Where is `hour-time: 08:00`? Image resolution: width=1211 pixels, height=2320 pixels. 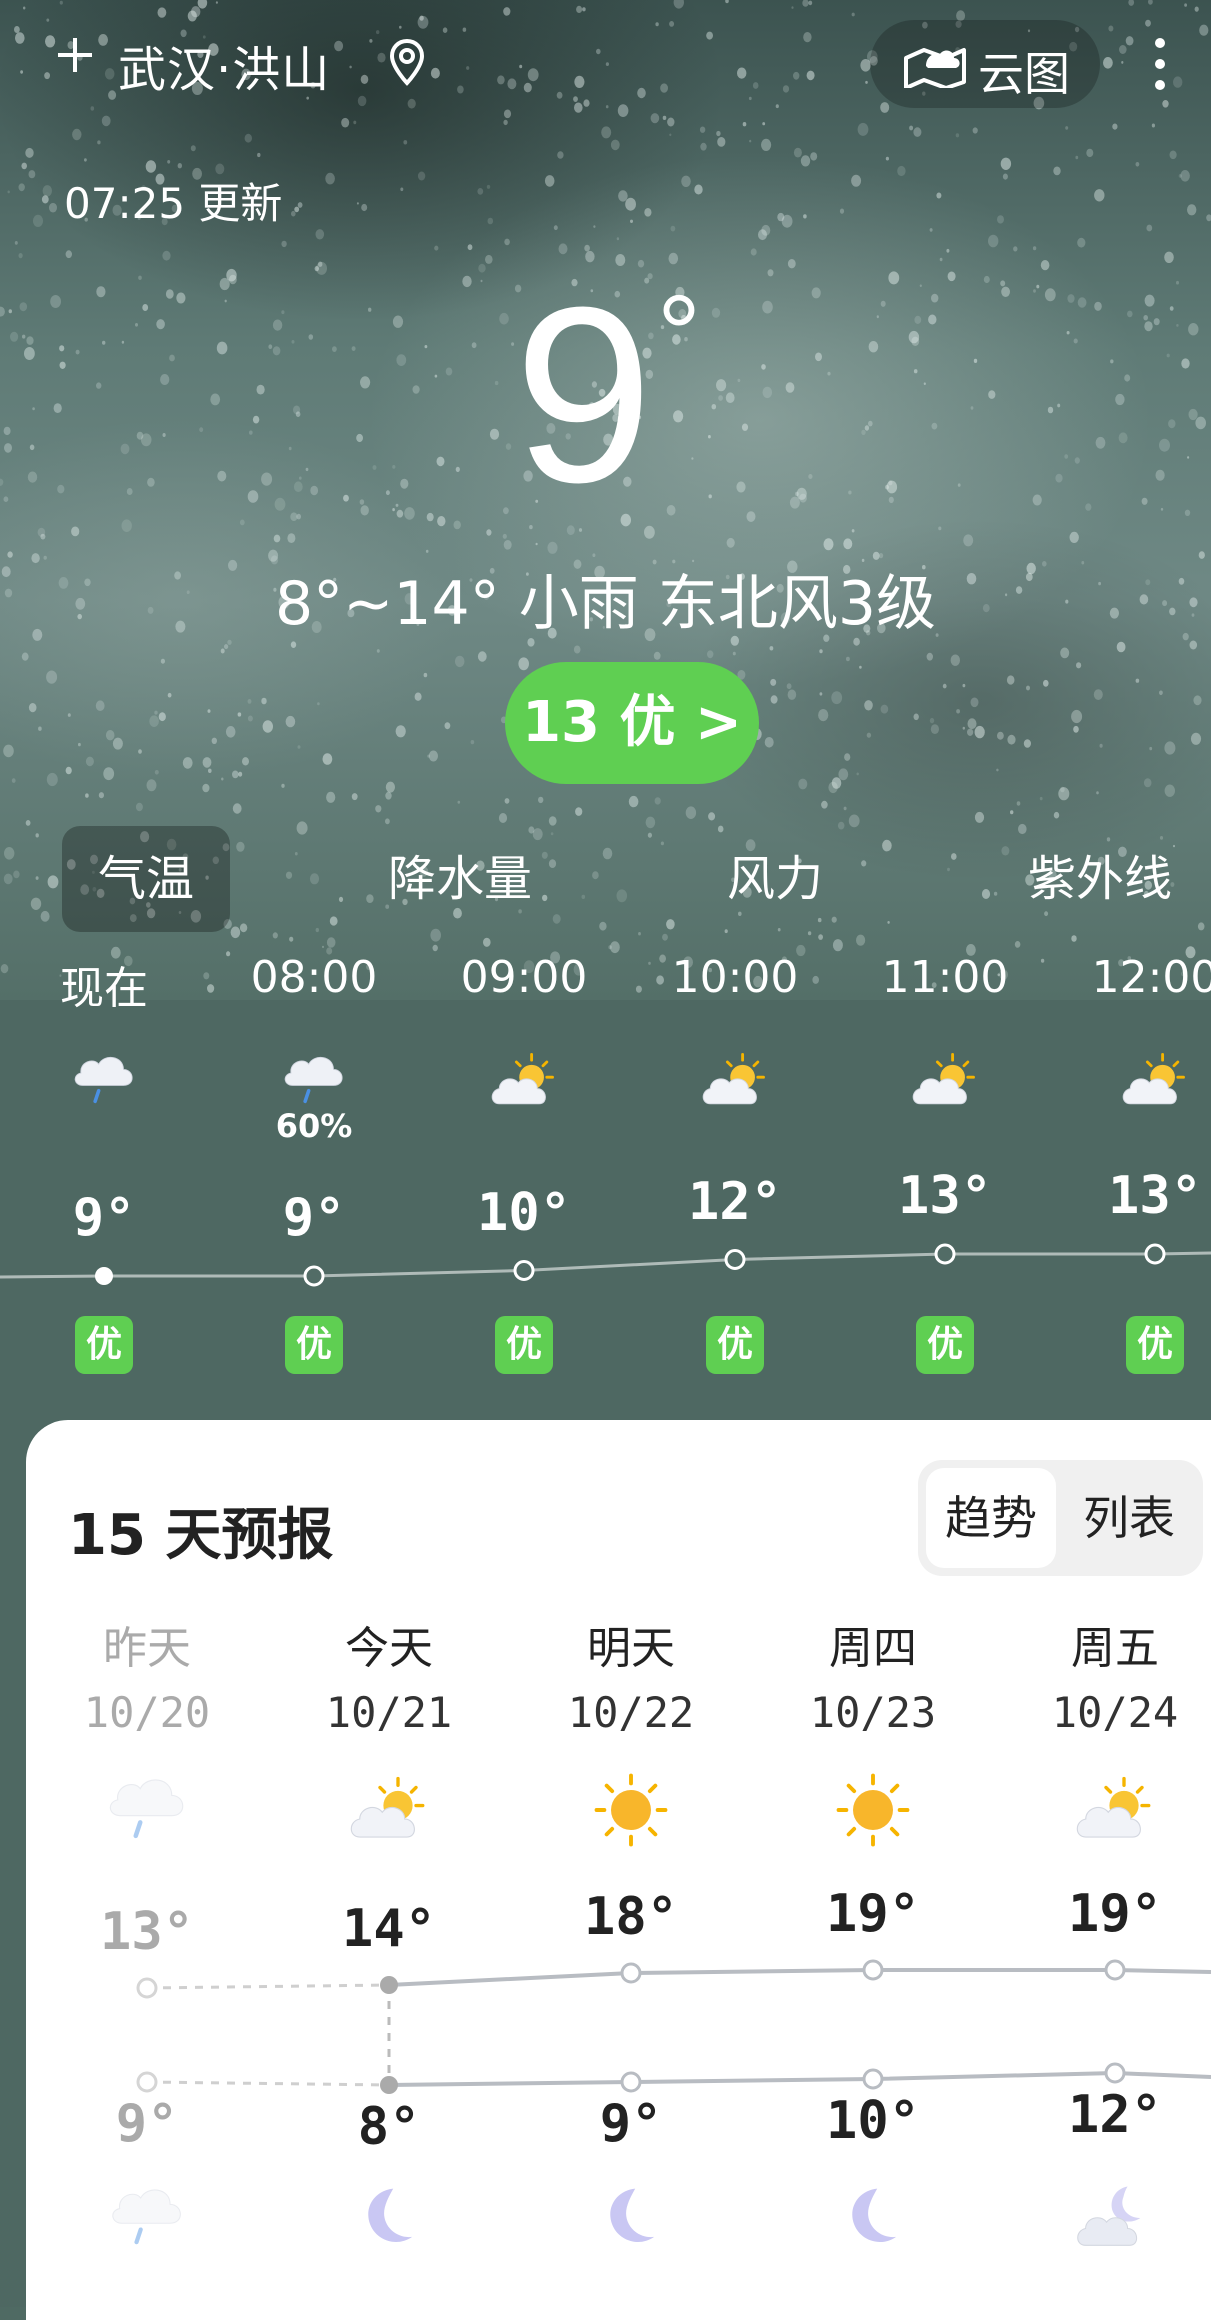 hour-time: 08:00 is located at coordinates (314, 977).